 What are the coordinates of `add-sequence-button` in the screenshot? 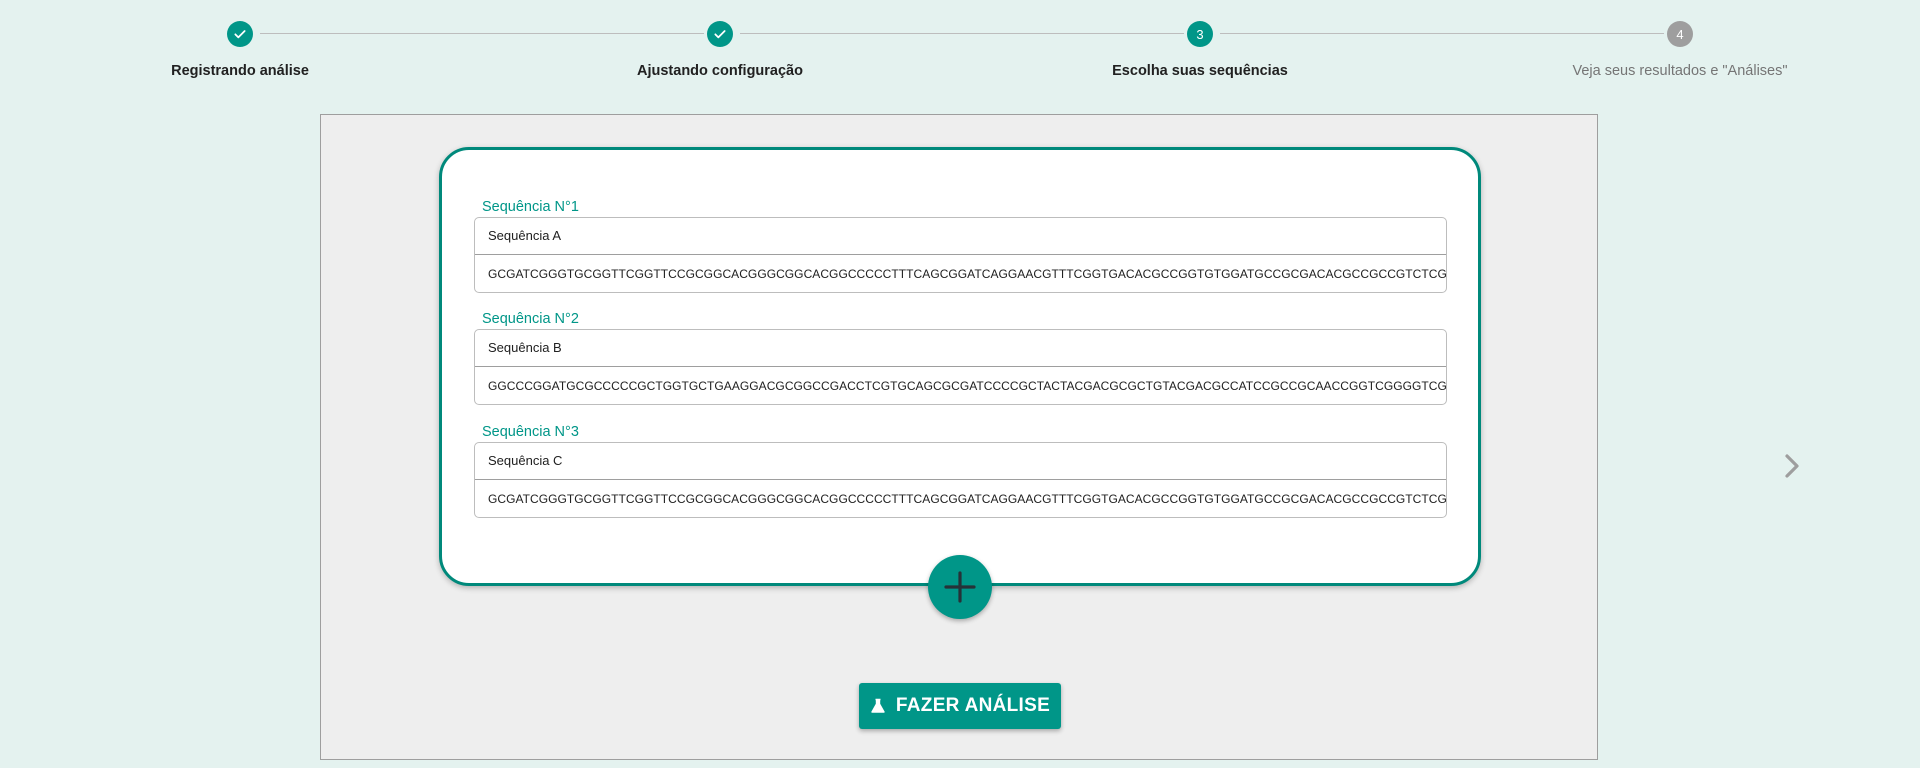 It's located at (960, 587).